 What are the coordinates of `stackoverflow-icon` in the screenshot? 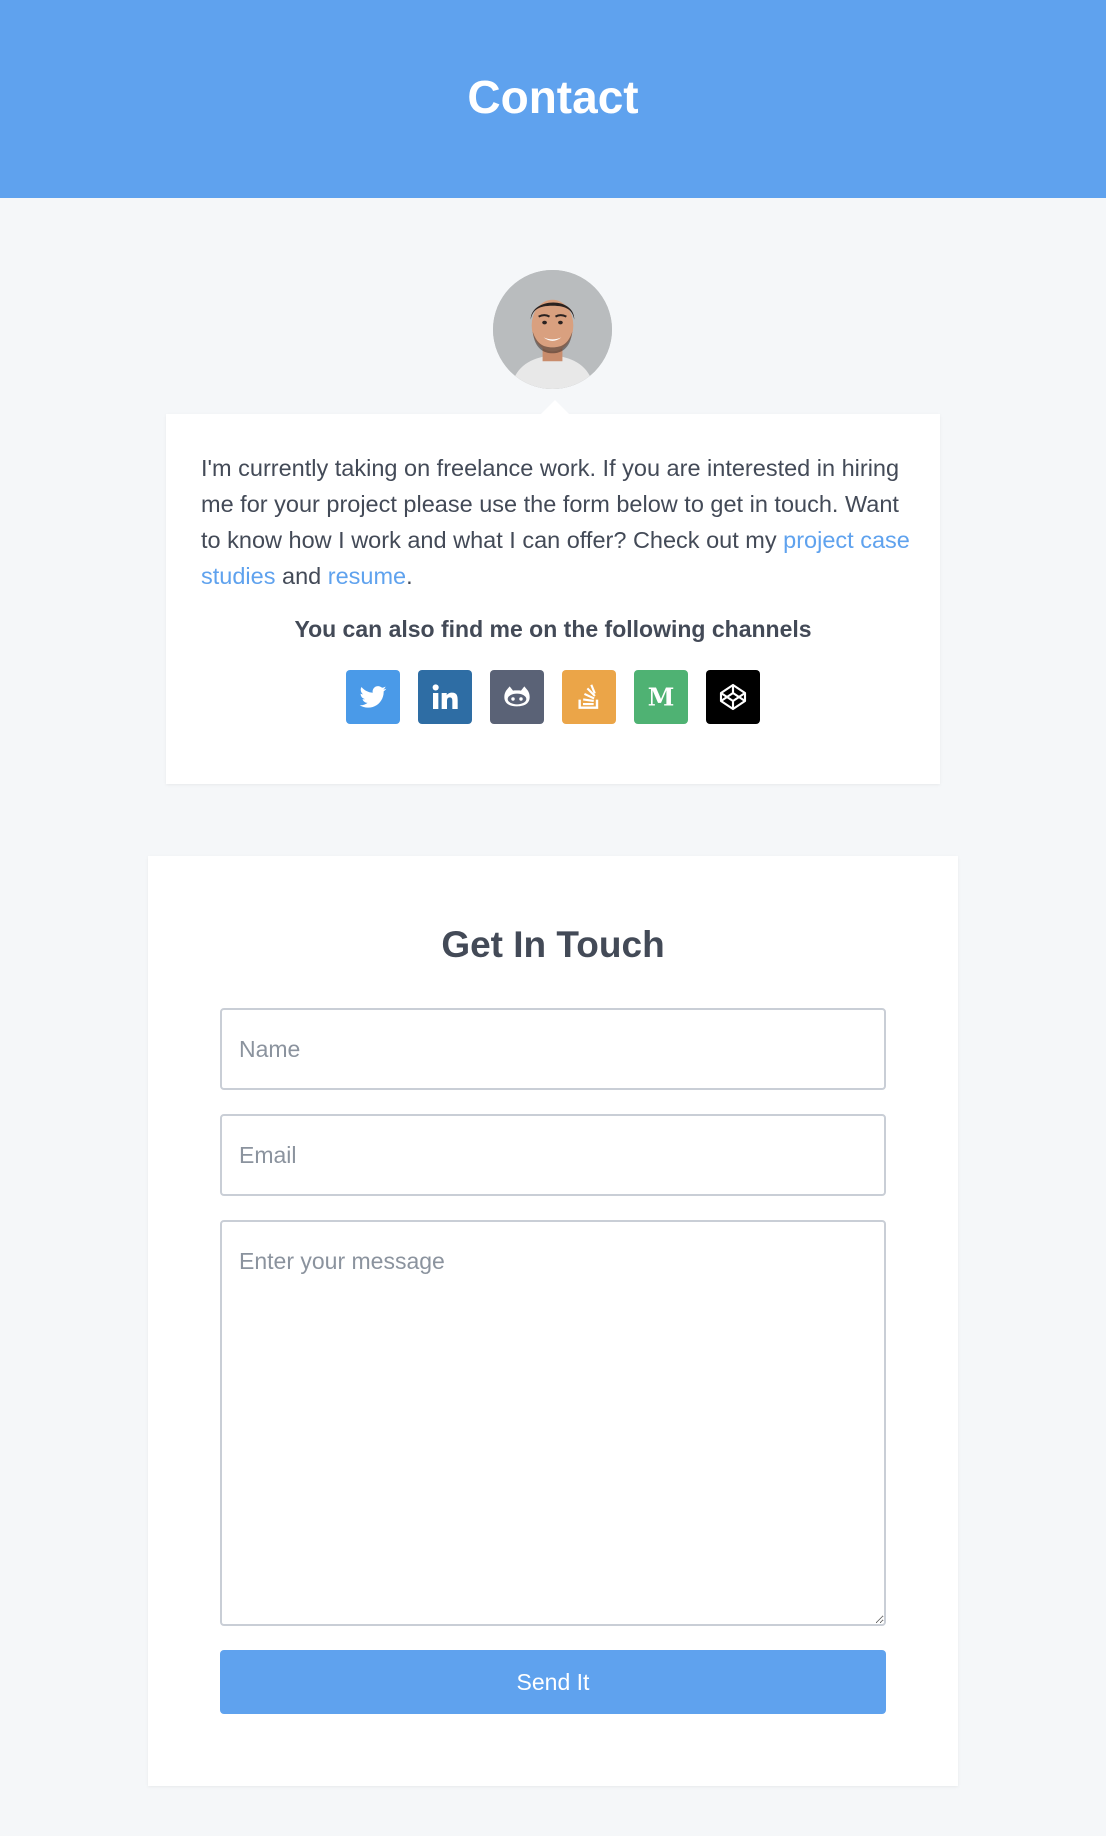 It's located at (588, 696).